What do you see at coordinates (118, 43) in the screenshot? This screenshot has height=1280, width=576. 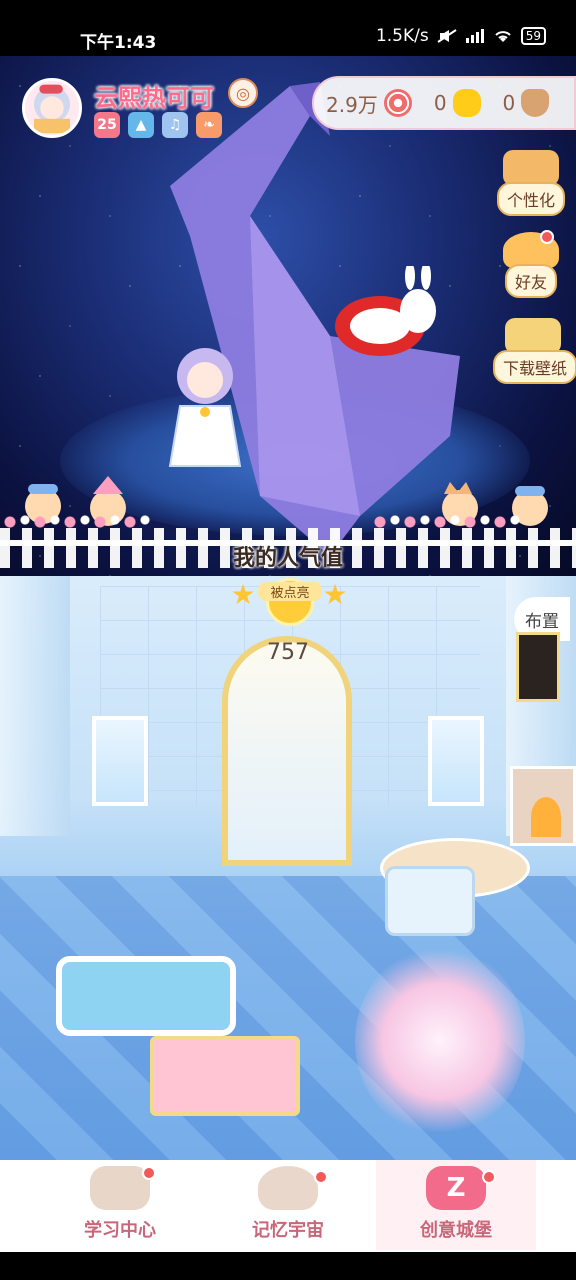 I see `status-time: 下午1:43` at bounding box center [118, 43].